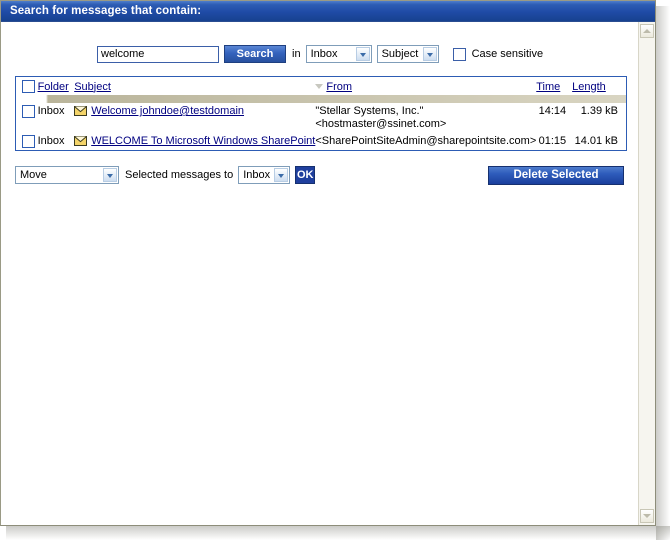 The height and width of the screenshot is (540, 670). I want to click on row-length: 14.01 kB, so click(596, 141).